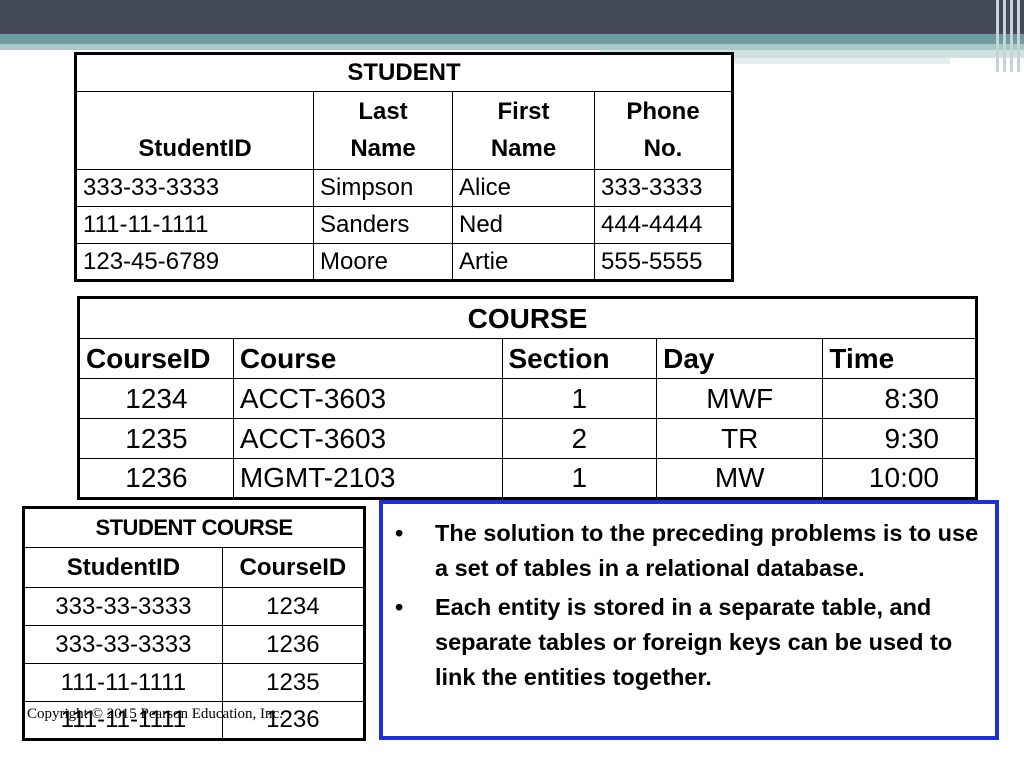 This screenshot has height=768, width=1024. I want to click on course-header-courseid: CourseID, so click(156, 358).